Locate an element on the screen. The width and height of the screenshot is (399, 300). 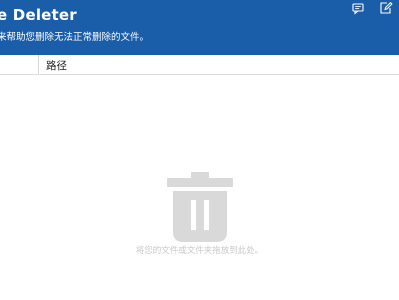
feedback-button is located at coordinates (358, 8).